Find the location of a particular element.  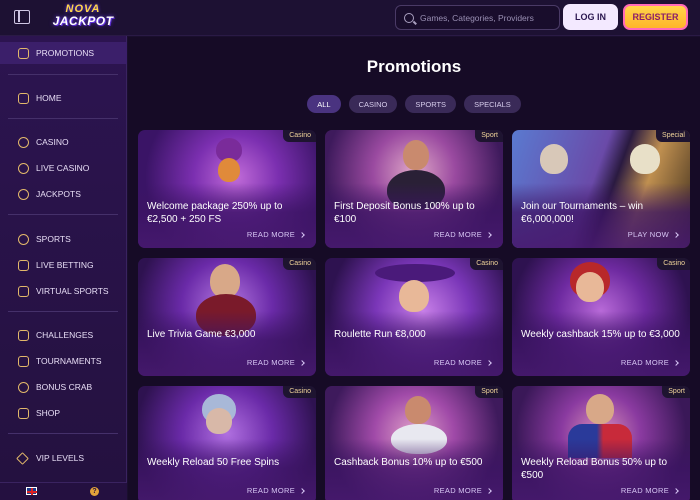

sidebar-item-live-casino: LIVE CASINO is located at coordinates (63, 168).